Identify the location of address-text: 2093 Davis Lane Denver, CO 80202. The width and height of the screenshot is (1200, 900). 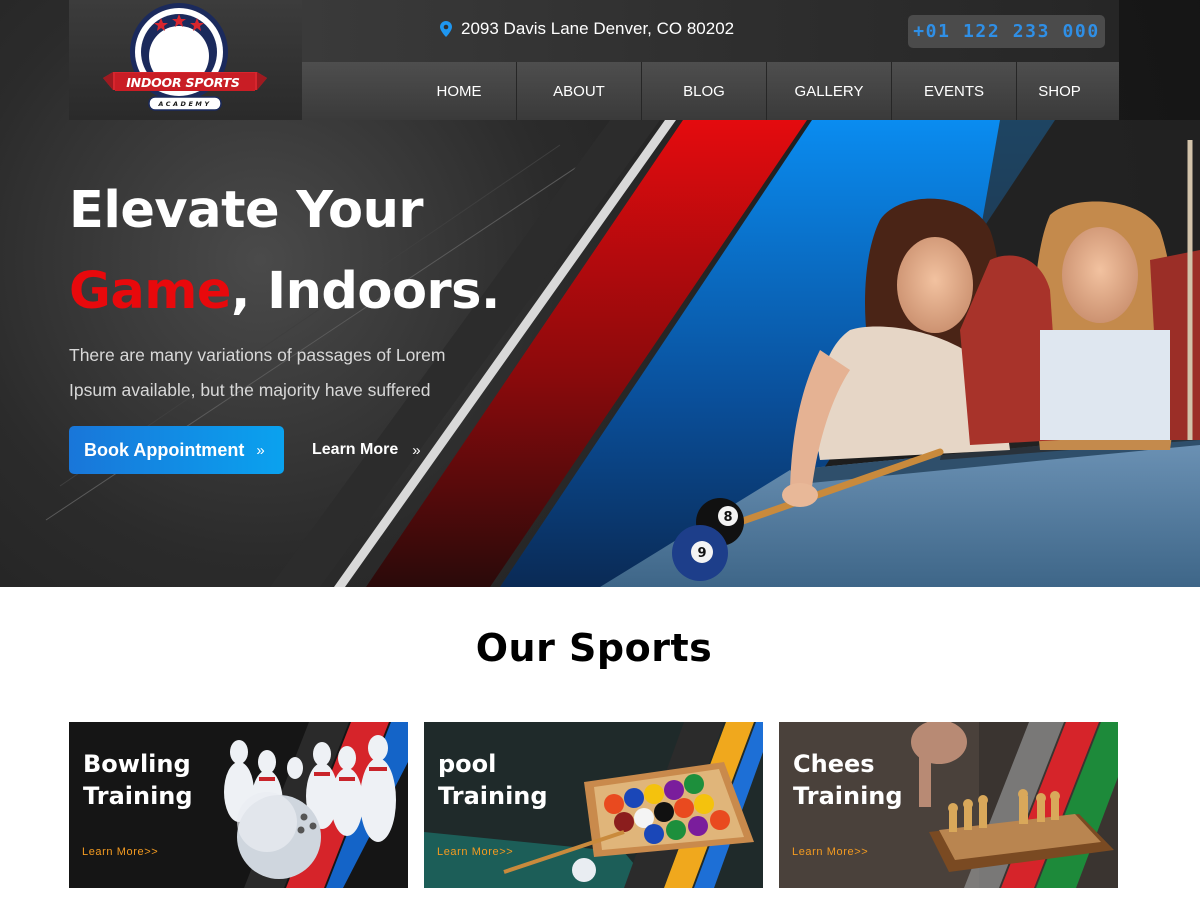
(598, 28).